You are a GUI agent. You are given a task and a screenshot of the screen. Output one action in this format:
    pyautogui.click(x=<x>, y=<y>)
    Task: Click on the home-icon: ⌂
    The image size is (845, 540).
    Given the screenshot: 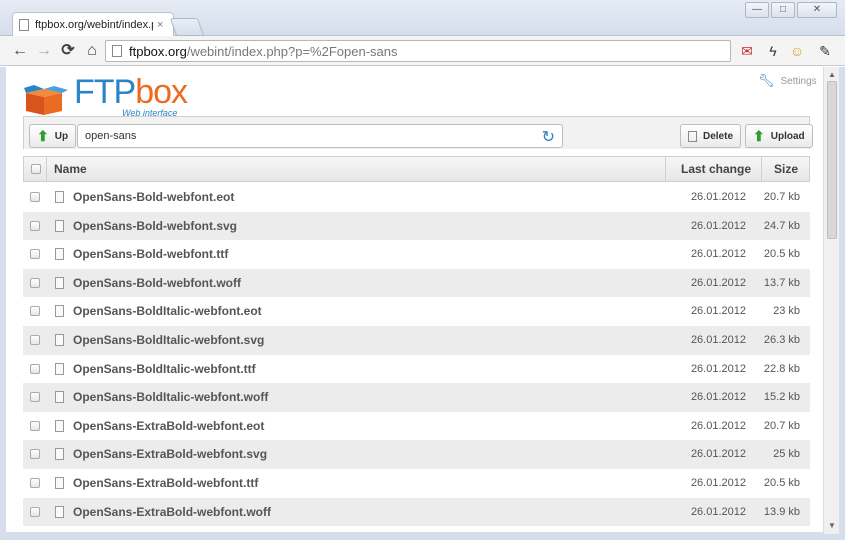 What is the action you would take?
    pyautogui.click(x=92, y=51)
    